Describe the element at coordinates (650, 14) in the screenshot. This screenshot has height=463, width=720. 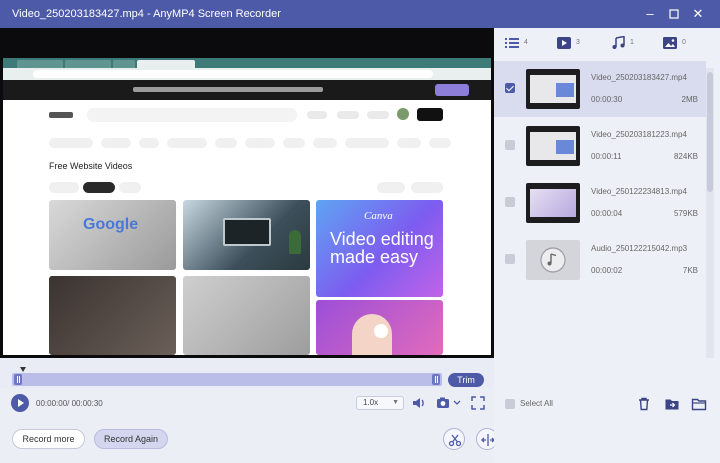
I see `minimize-icon: –` at that location.